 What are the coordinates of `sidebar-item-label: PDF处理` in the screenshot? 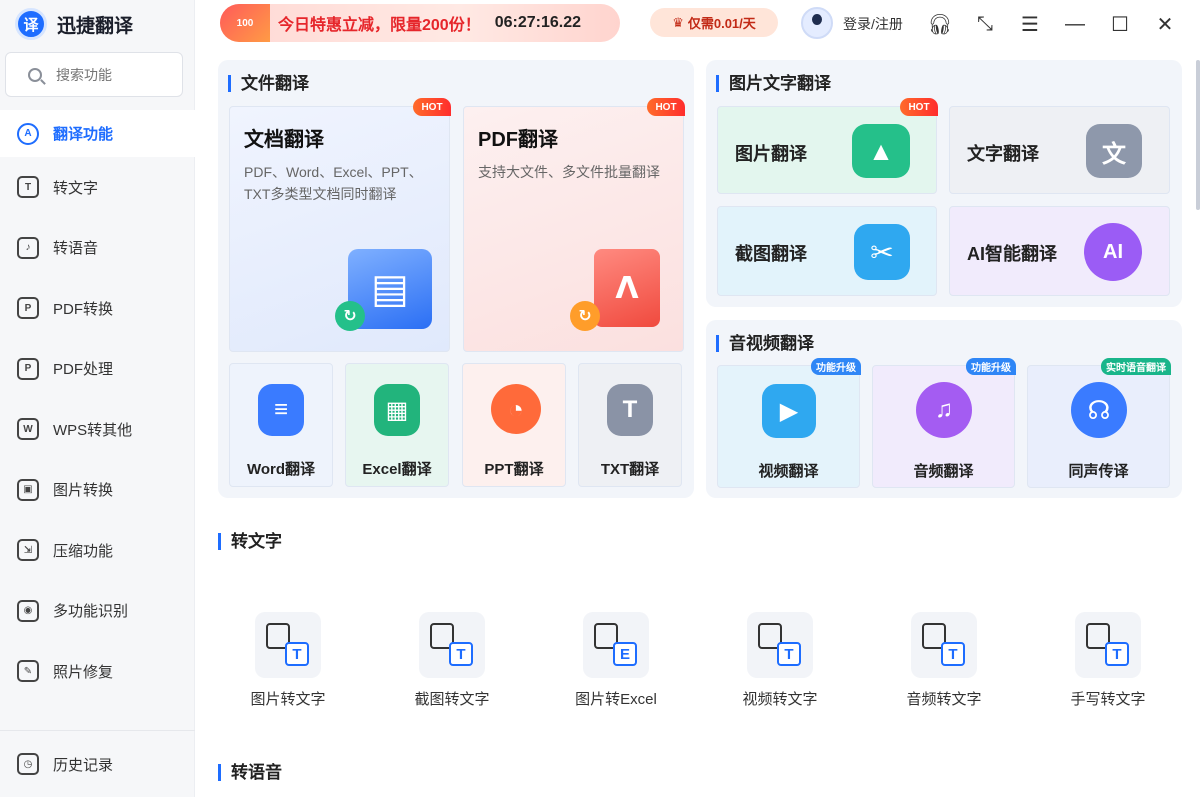 It's located at (83, 370).